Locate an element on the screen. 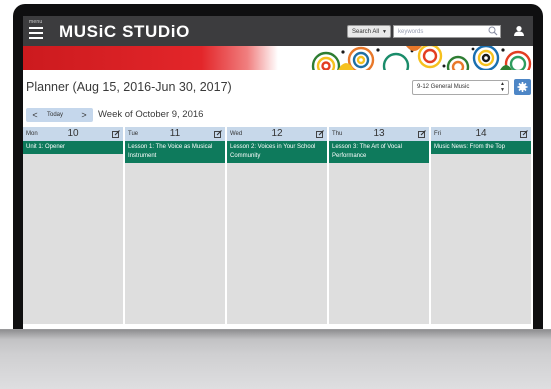  lesson-event: Lesson 3: The Art of Vocal Performance is located at coordinates (379, 152).